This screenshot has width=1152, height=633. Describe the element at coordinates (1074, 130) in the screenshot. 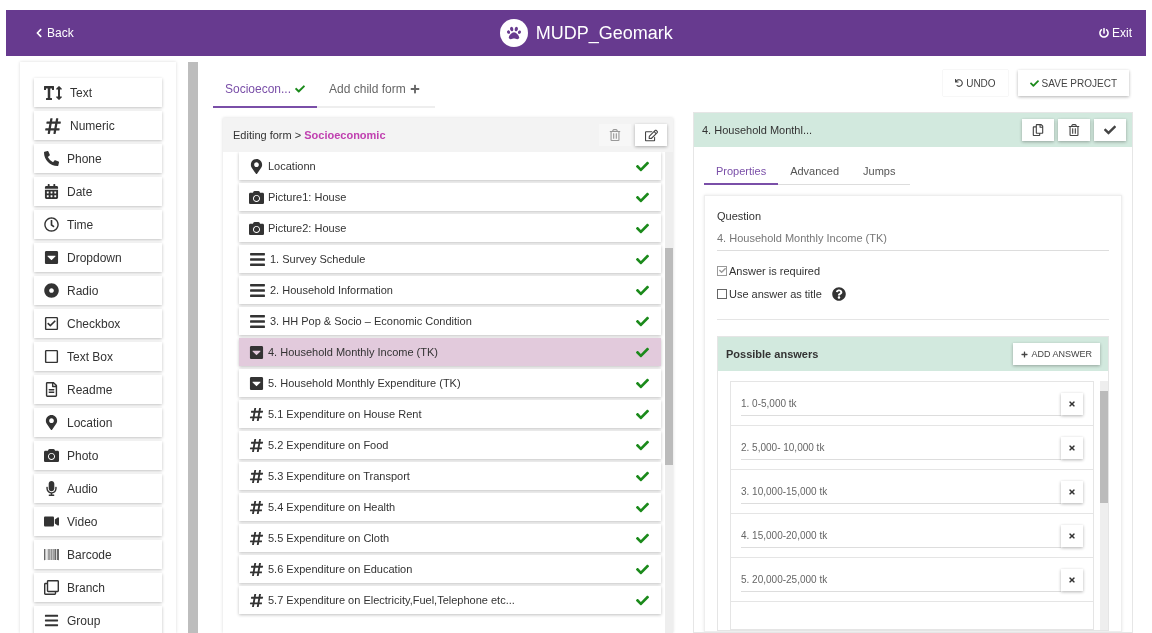

I see `delete-button` at that location.